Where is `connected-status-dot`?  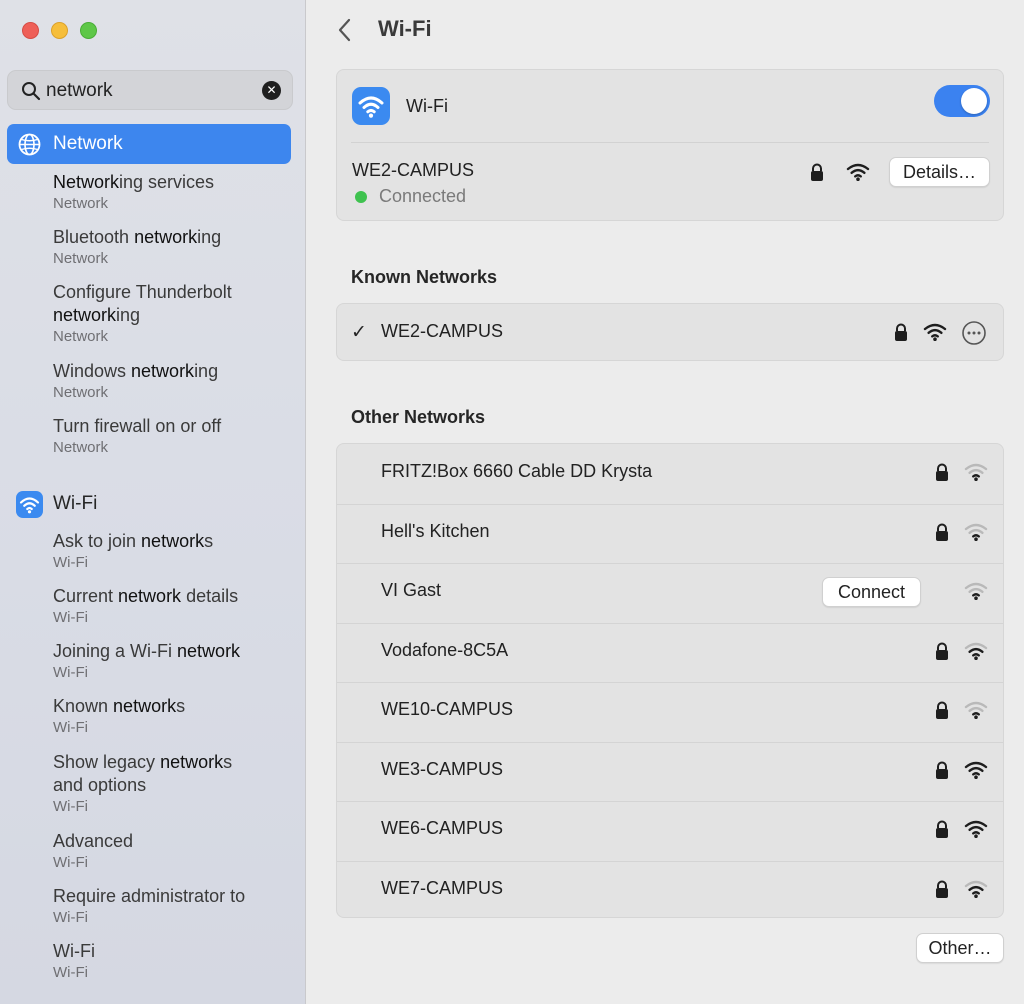 connected-status-dot is located at coordinates (361, 197).